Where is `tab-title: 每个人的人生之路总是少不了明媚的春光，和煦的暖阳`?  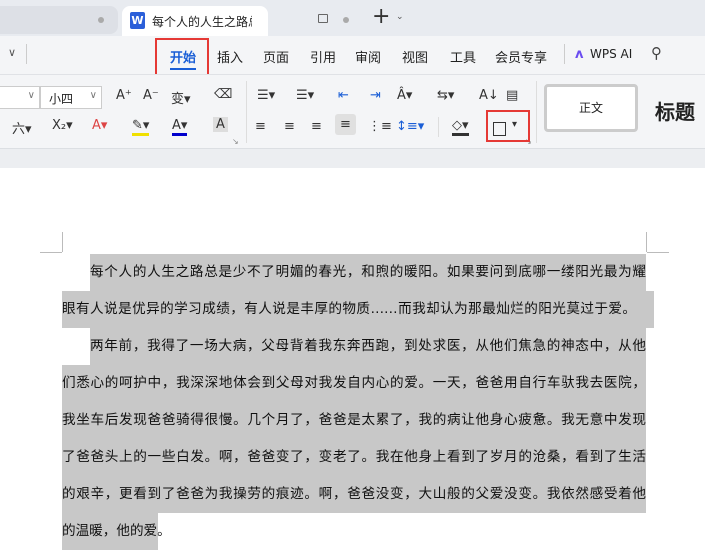
tab-title: 每个人的人生之路总是少不了明媚的春光，和煦的暖阳 is located at coordinates (202, 22).